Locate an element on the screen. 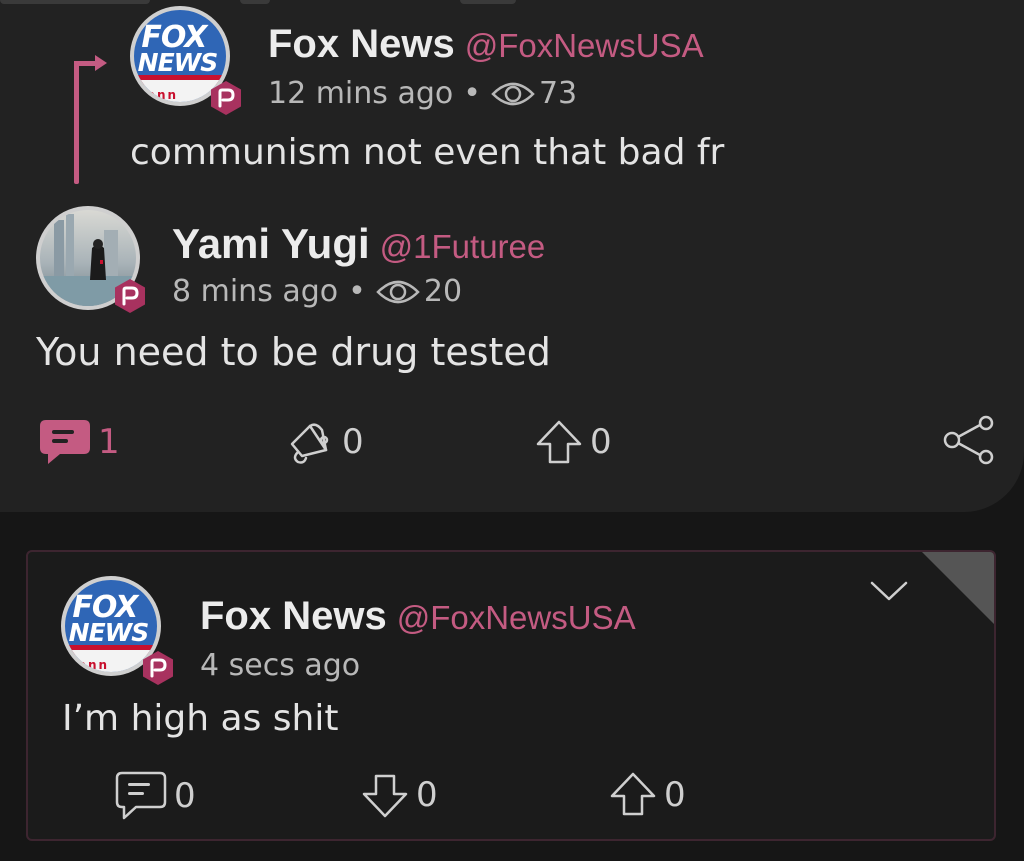 Image resolution: width=1024 pixels, height=861 pixels. thread-connector-line is located at coordinates (76, 124).